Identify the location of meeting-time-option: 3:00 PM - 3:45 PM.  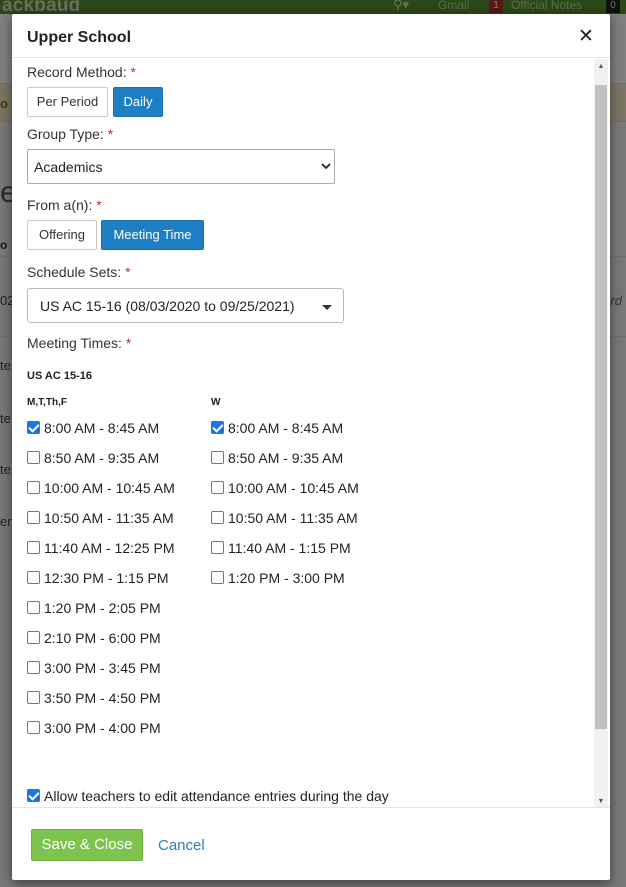
(101, 674).